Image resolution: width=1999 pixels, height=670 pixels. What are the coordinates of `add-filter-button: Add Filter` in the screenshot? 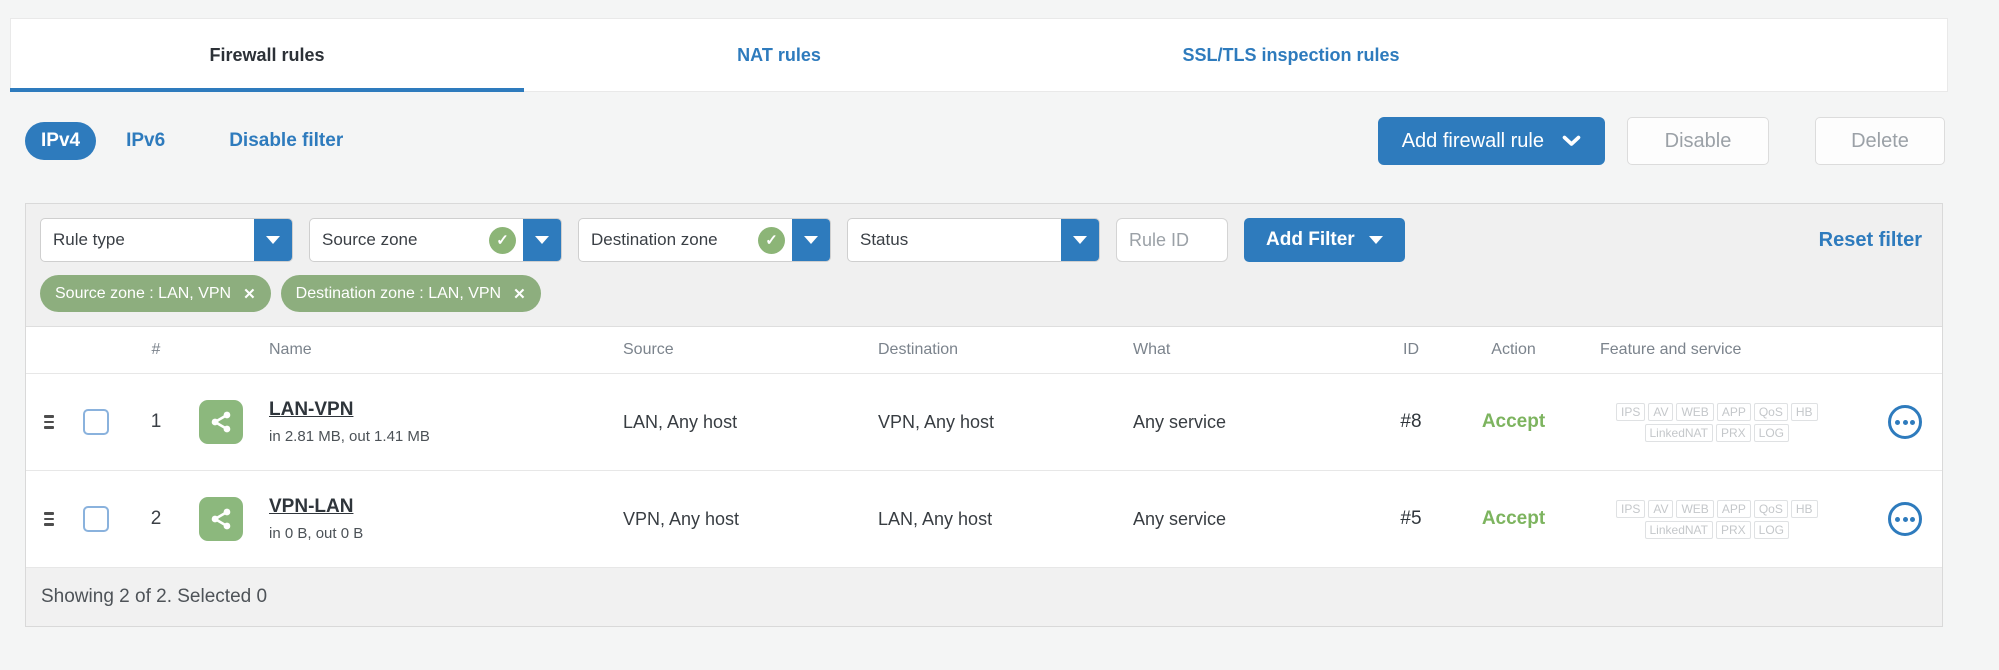 It's located at (1324, 240).